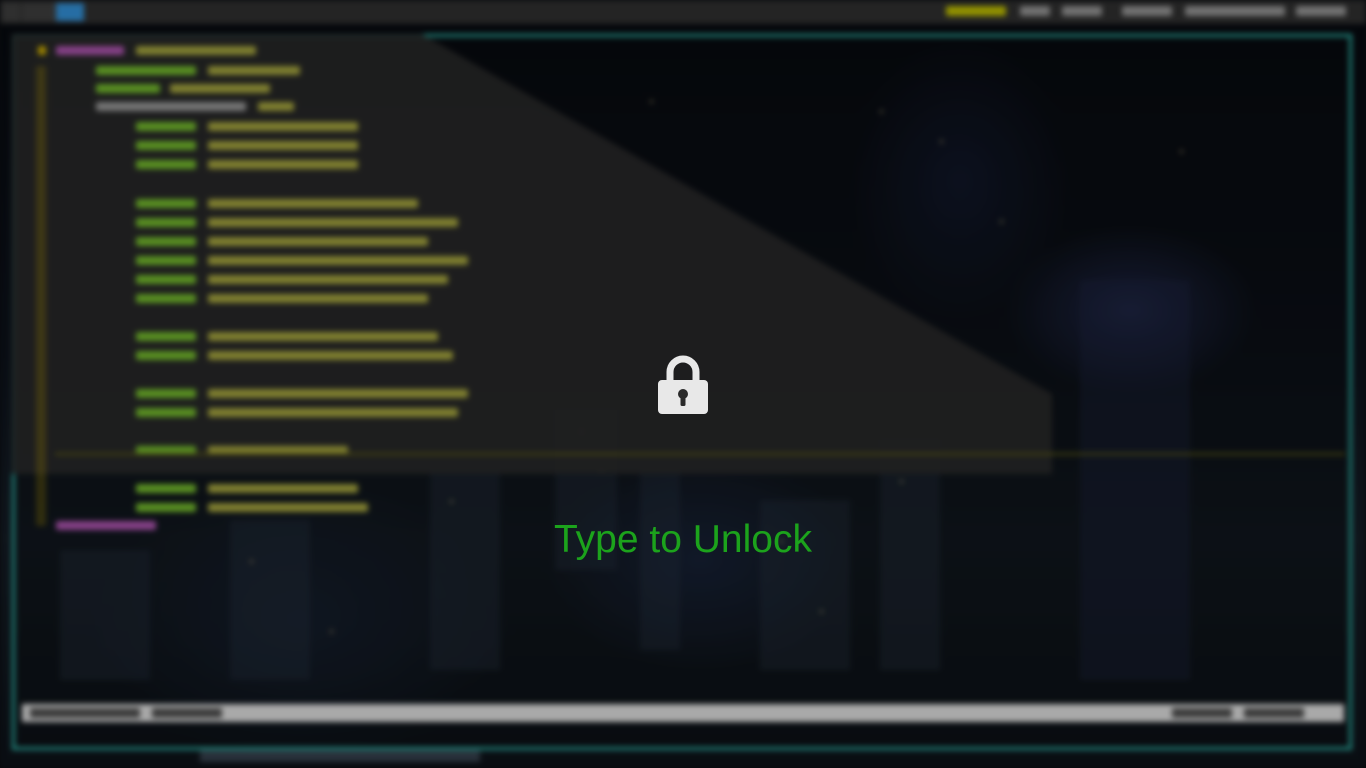 This screenshot has height=768, width=1366. I want to click on unlock-prompt: Type to Unlock, so click(683, 539).